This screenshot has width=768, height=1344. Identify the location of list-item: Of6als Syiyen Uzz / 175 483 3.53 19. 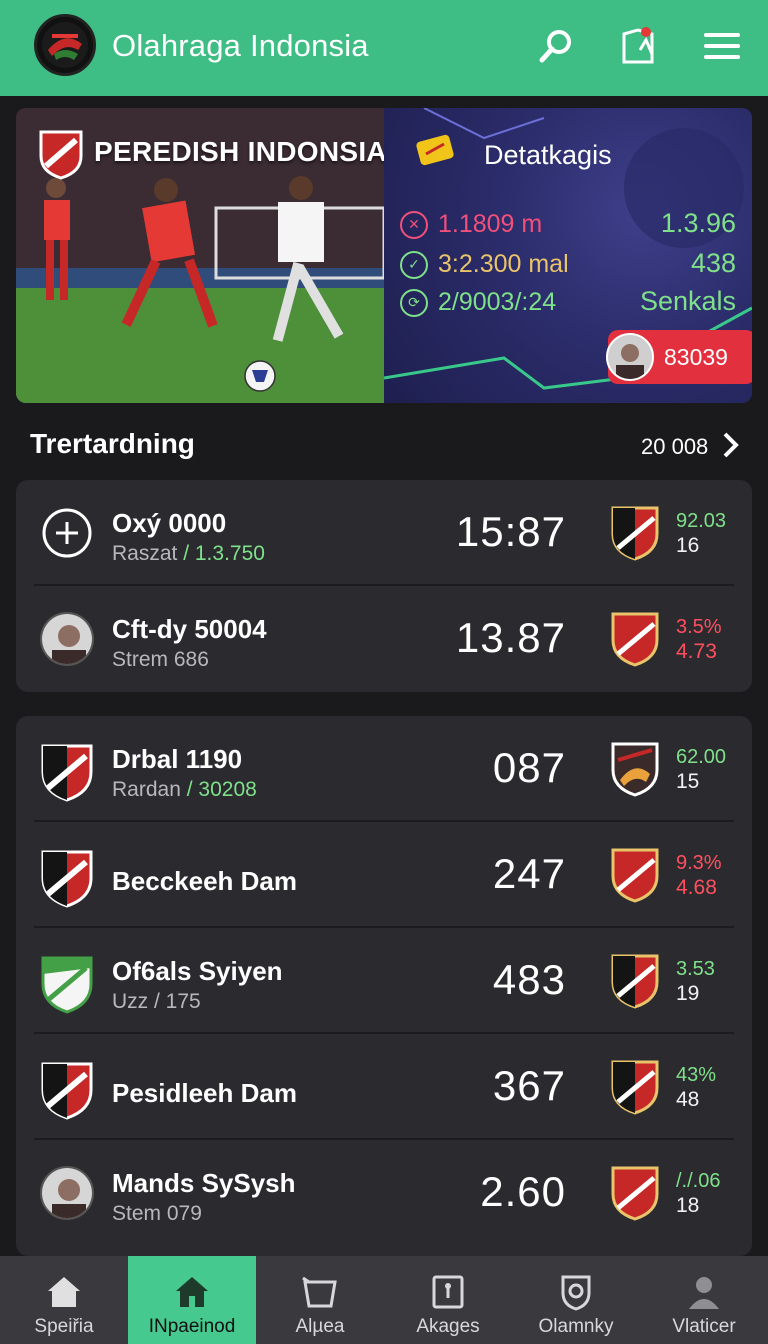
(384, 981).